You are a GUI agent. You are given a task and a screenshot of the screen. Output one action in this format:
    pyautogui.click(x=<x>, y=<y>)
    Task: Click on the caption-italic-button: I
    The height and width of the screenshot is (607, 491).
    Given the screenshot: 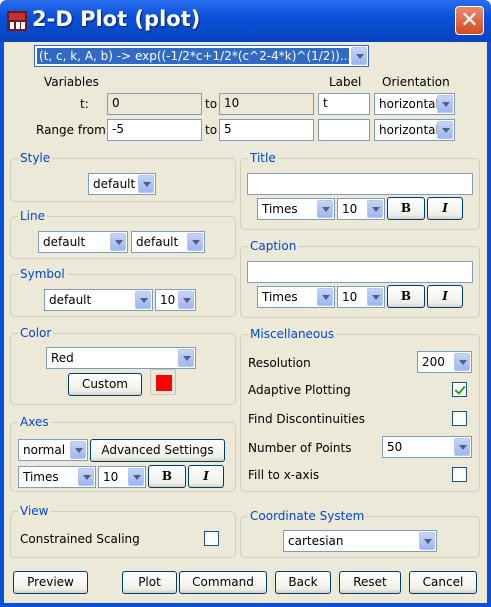 What is the action you would take?
    pyautogui.click(x=445, y=296)
    